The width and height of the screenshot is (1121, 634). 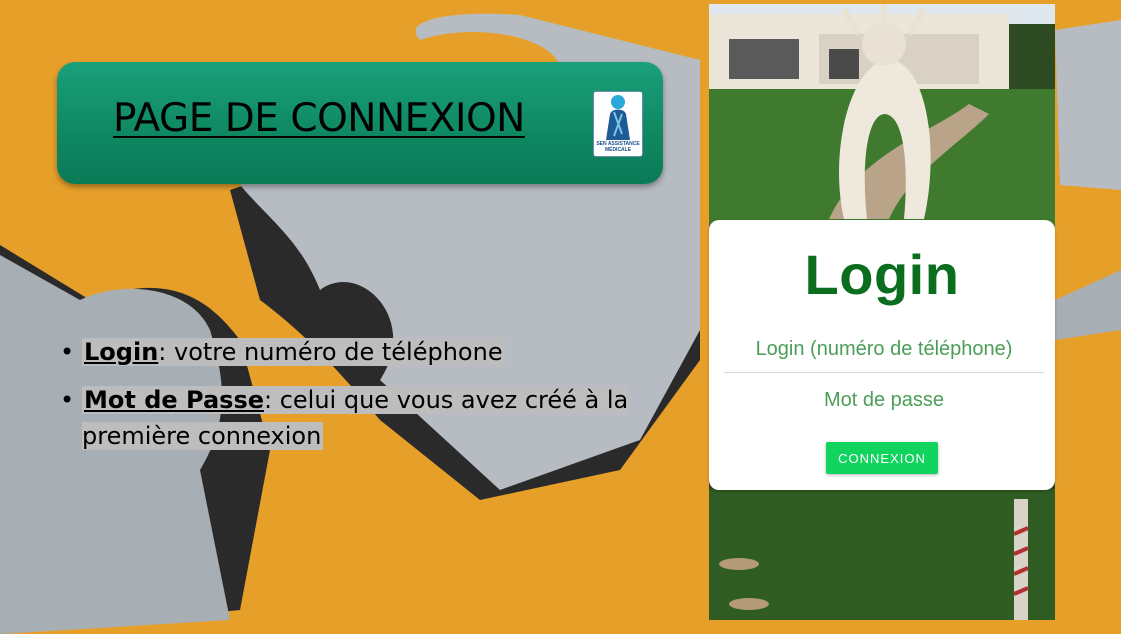 What do you see at coordinates (319, 118) in the screenshot?
I see `page-title: PAGE DE CONNEXION` at bounding box center [319, 118].